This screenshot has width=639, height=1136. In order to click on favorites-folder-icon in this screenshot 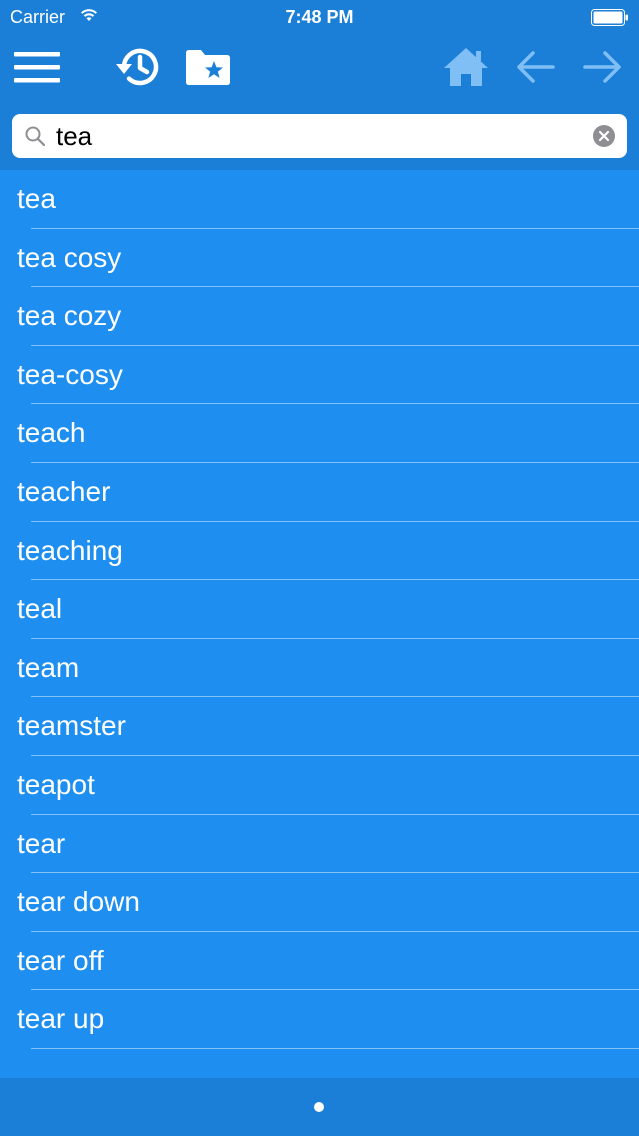, I will do `click(208, 67)`.